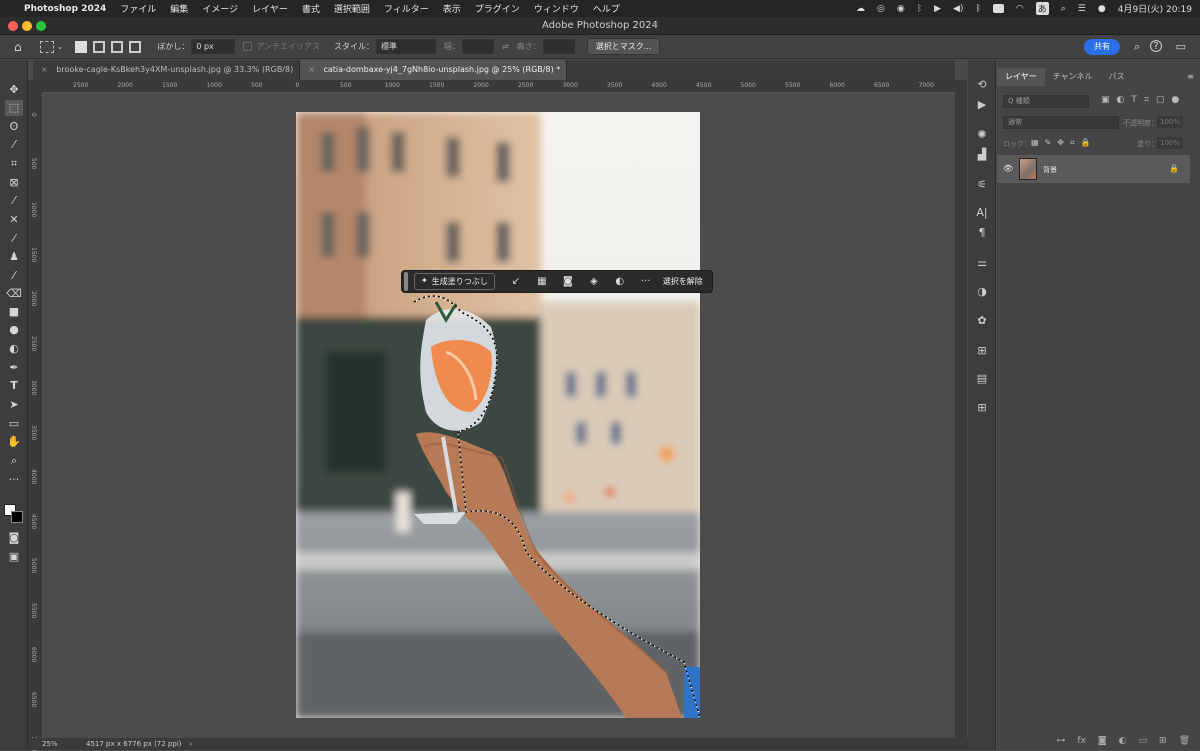 The image size is (1200, 751). Describe the element at coordinates (558, 46) in the screenshot. I see `height-input` at that location.